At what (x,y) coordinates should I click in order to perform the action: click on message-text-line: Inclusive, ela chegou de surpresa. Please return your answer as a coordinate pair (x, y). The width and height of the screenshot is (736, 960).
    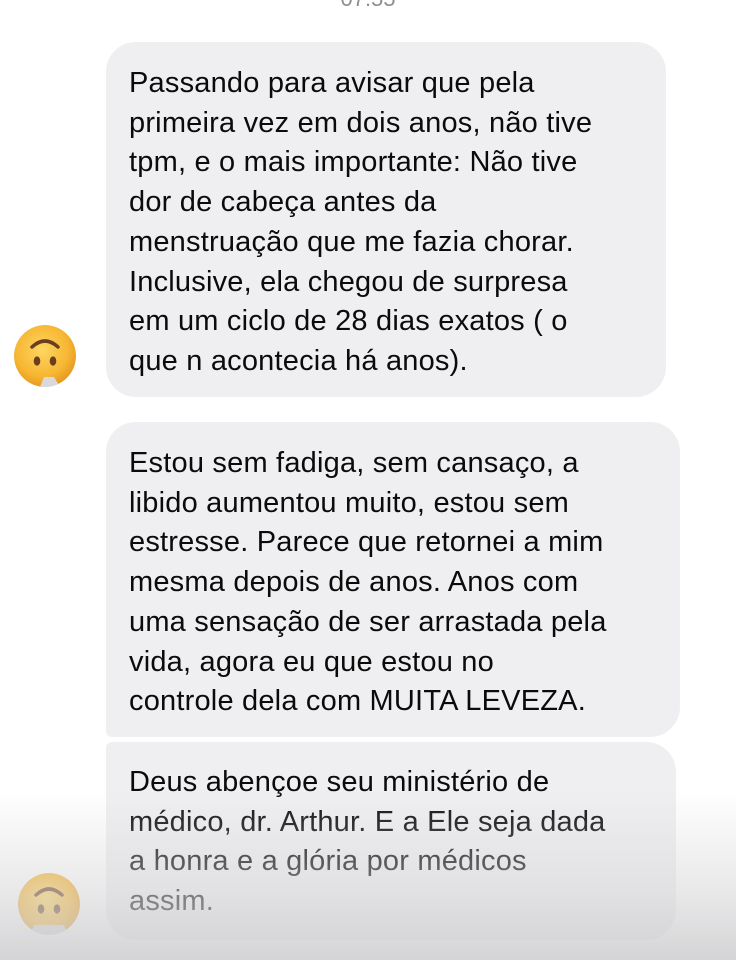
    Looking at the image, I should click on (348, 281).